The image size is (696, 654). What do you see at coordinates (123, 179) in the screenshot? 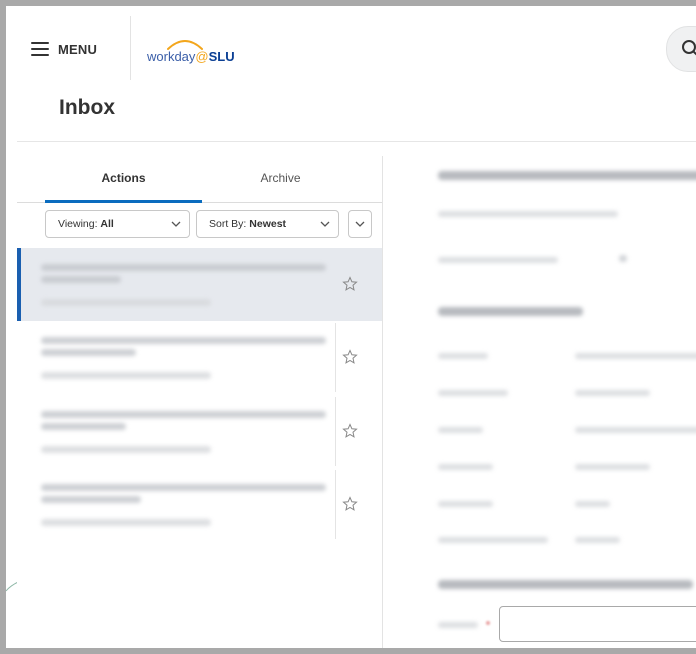
I see `tab-actions: Actions` at bounding box center [123, 179].